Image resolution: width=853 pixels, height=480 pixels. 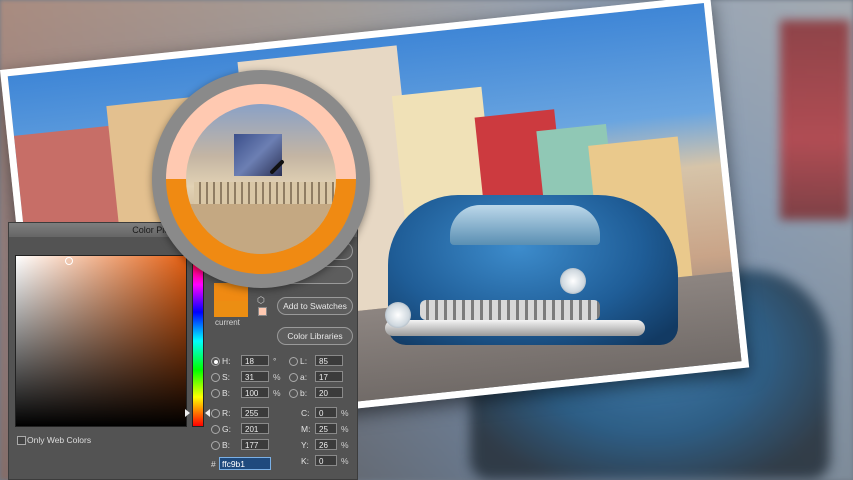 I want to click on black-unit: %, so click(x=345, y=461).